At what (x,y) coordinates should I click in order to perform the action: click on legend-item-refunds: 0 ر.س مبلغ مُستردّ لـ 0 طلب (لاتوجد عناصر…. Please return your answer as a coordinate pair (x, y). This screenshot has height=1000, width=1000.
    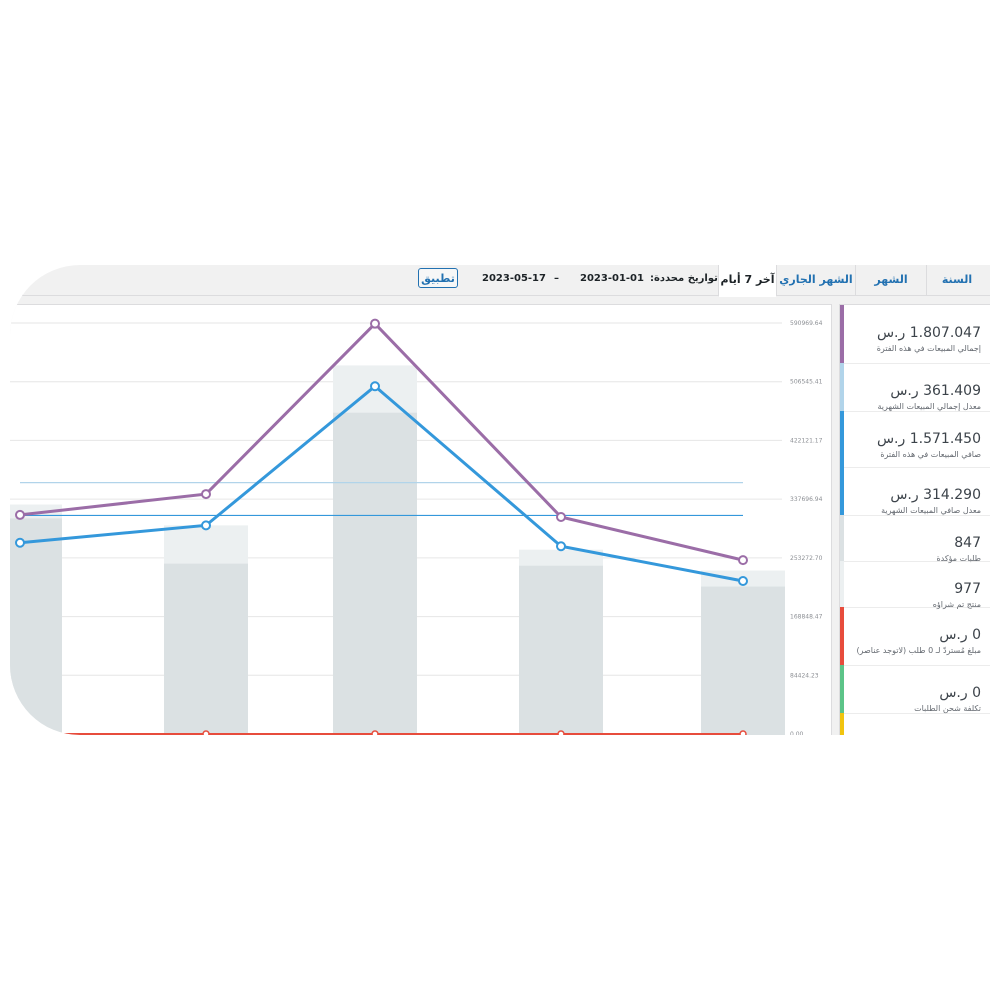
    Looking at the image, I should click on (915, 636).